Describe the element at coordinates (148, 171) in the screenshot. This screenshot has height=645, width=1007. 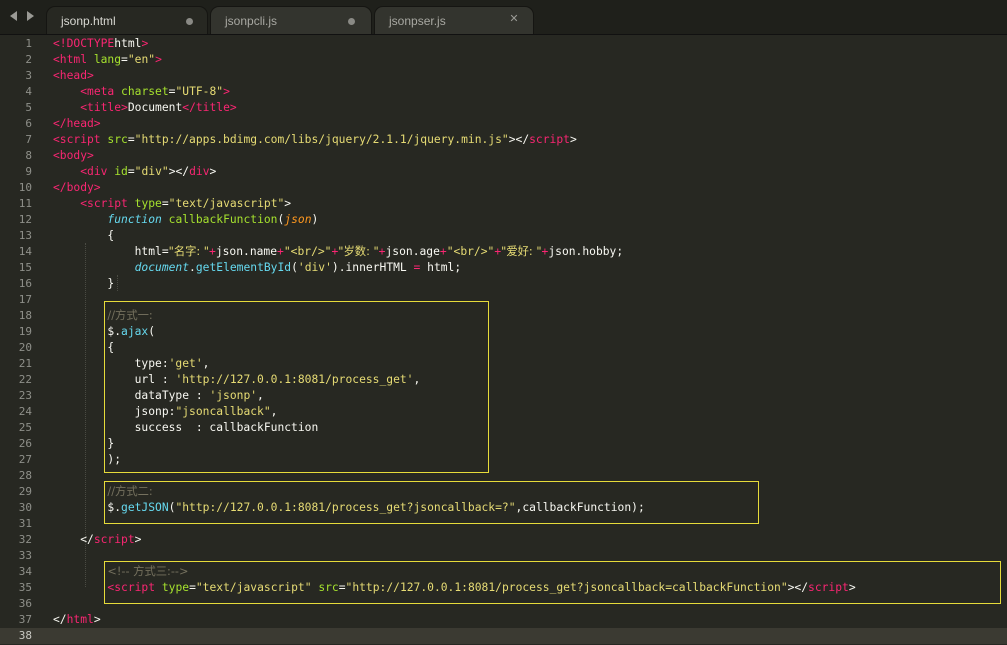
I see `code-line: <div id="div"></div>` at that location.